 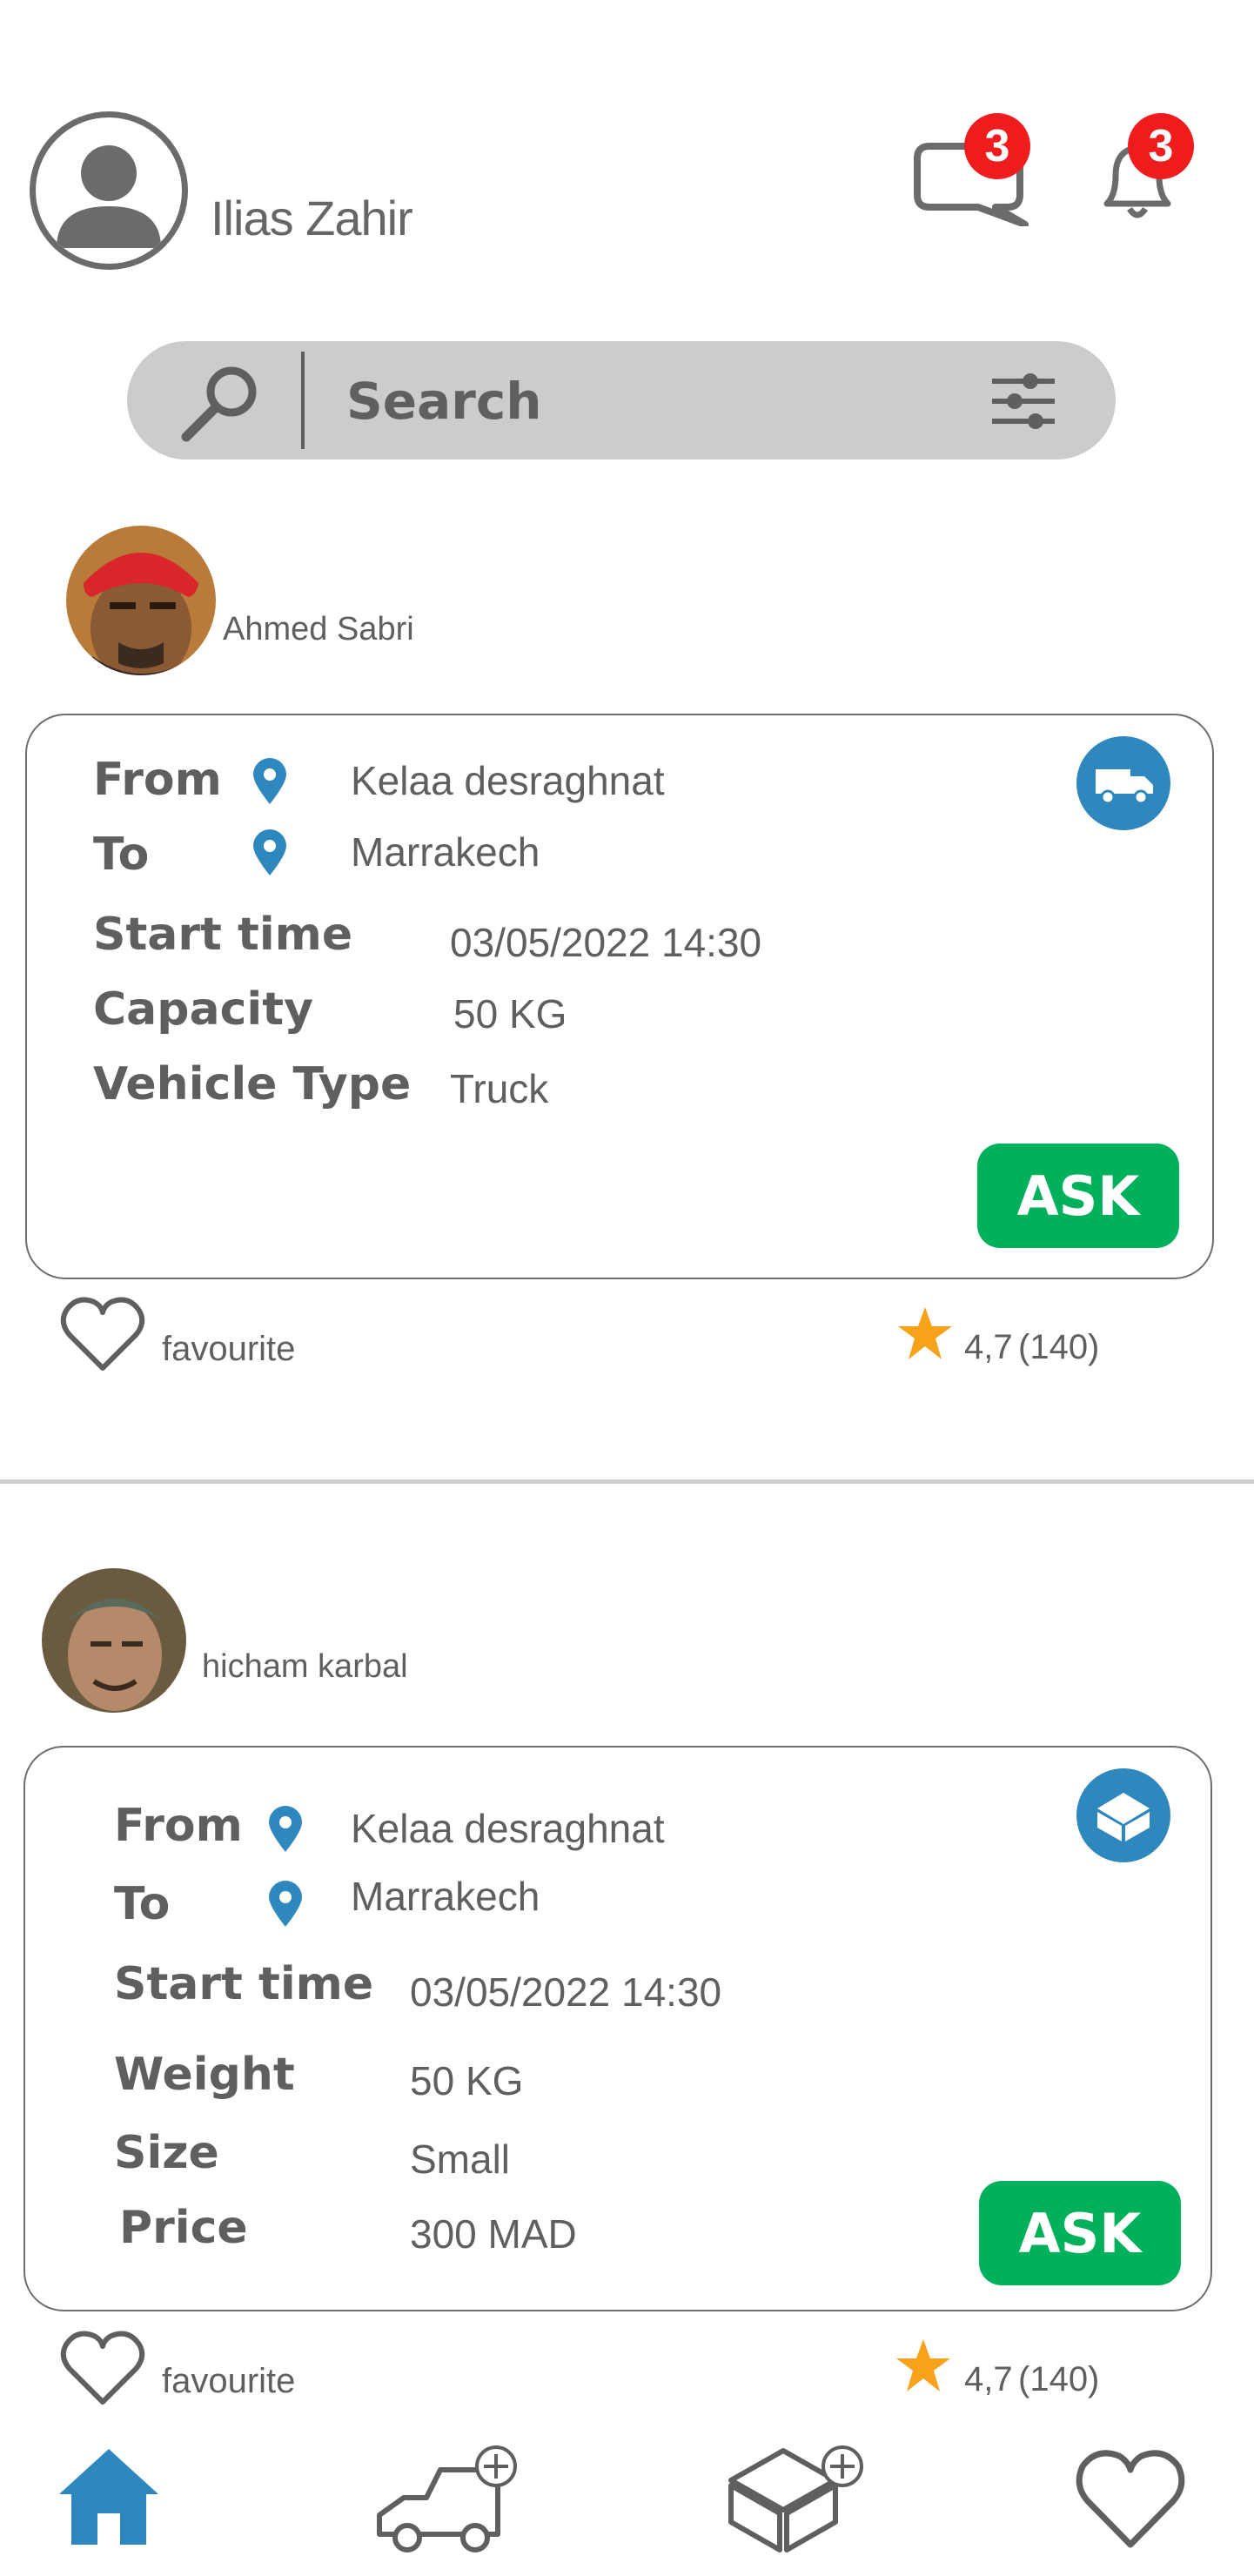 What do you see at coordinates (627, 1481) in the screenshot?
I see `section-divider` at bounding box center [627, 1481].